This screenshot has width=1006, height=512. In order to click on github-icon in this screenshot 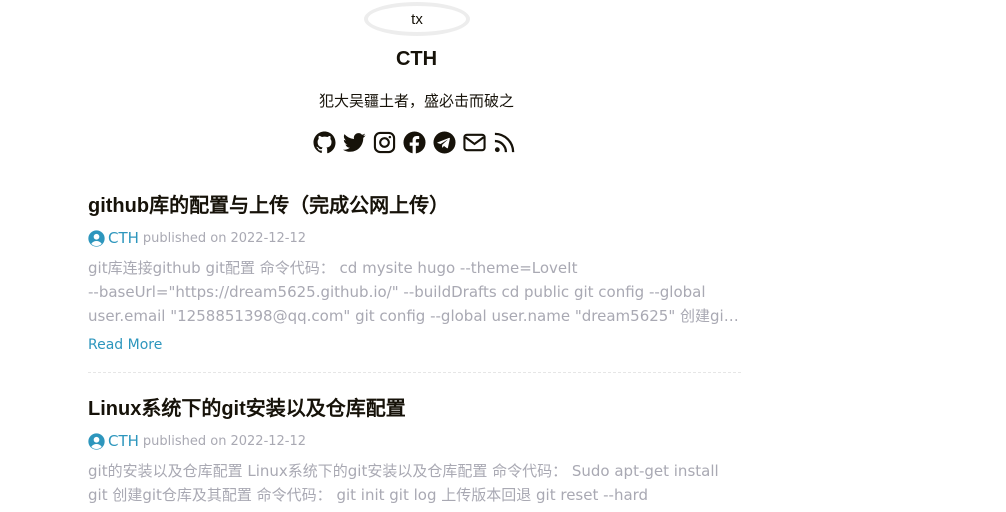, I will do `click(324, 142)`.